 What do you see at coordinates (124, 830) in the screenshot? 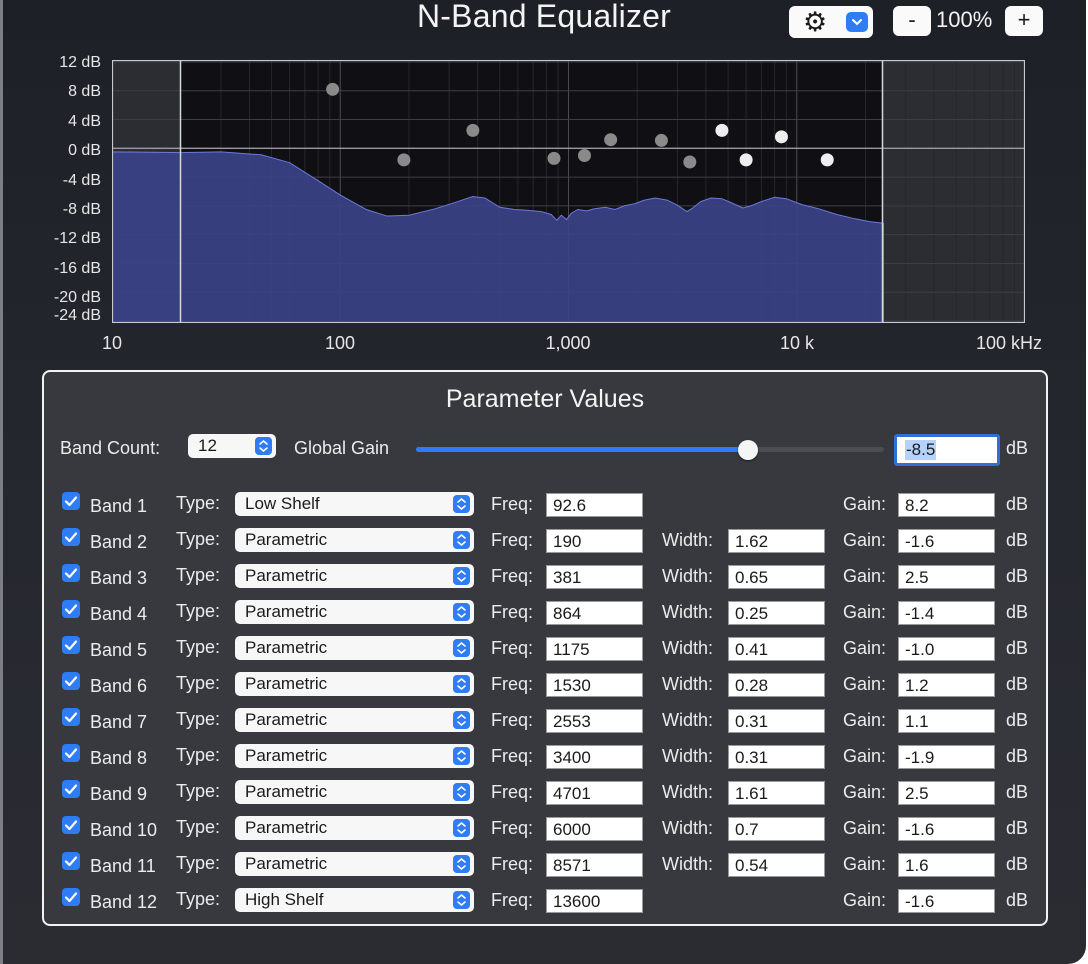
I see `band-name: Band 10` at bounding box center [124, 830].